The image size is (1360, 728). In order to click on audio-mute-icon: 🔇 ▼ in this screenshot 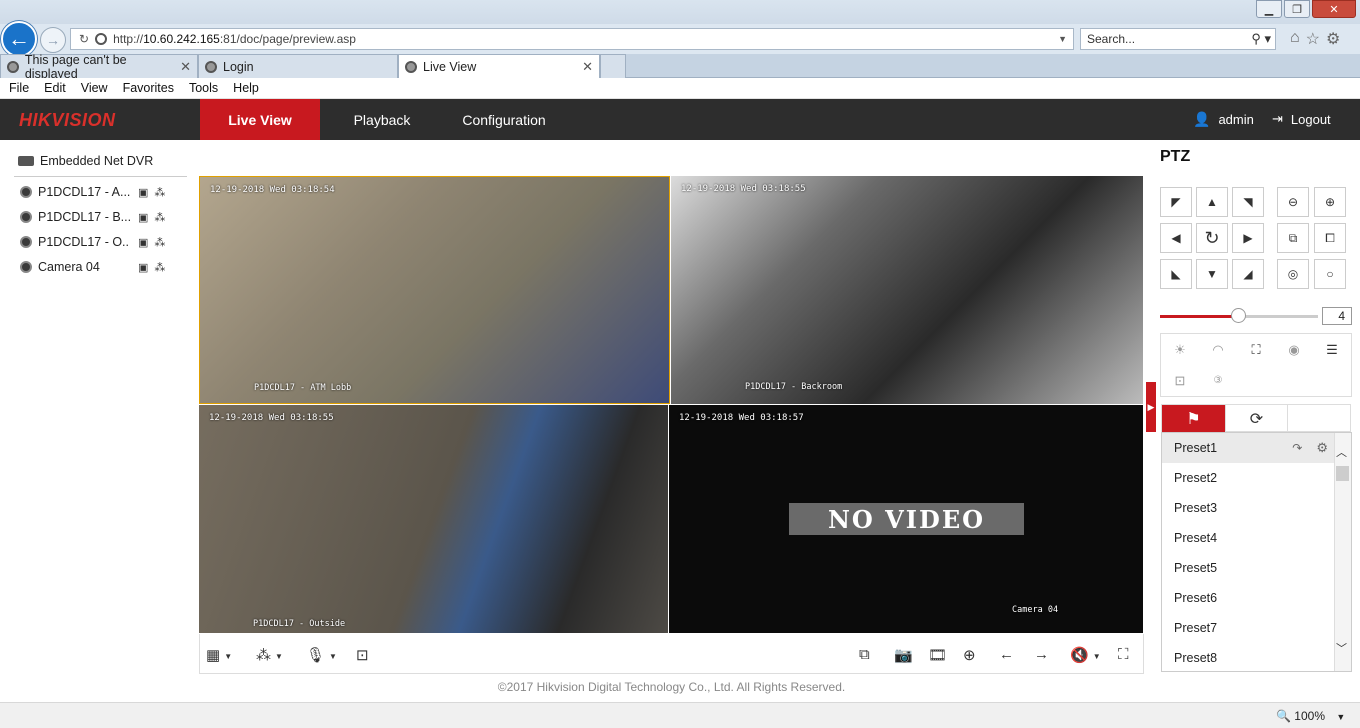, I will do `click(1085, 655)`.